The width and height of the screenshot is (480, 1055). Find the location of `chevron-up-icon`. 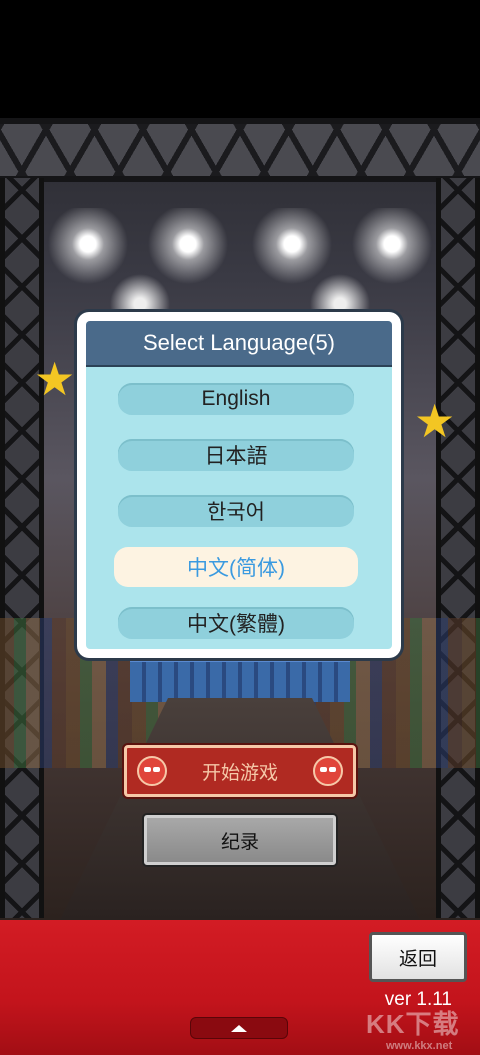

chevron-up-icon is located at coordinates (239, 1028).